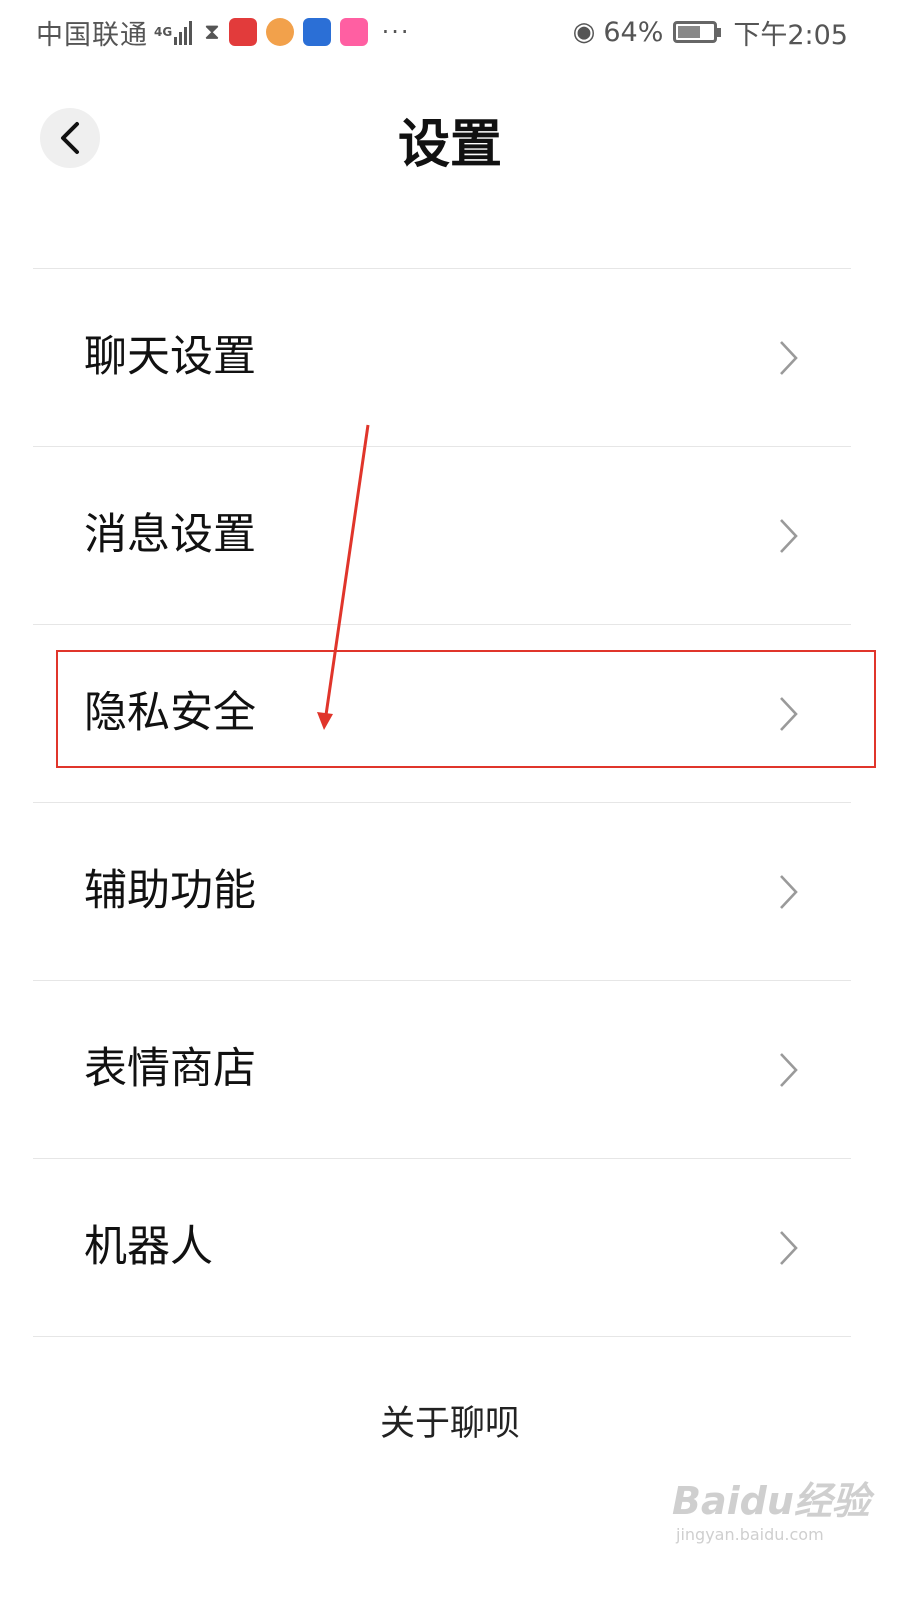 The height and width of the screenshot is (1600, 900). What do you see at coordinates (466, 709) in the screenshot?
I see `annotation-highlight-box` at bounding box center [466, 709].